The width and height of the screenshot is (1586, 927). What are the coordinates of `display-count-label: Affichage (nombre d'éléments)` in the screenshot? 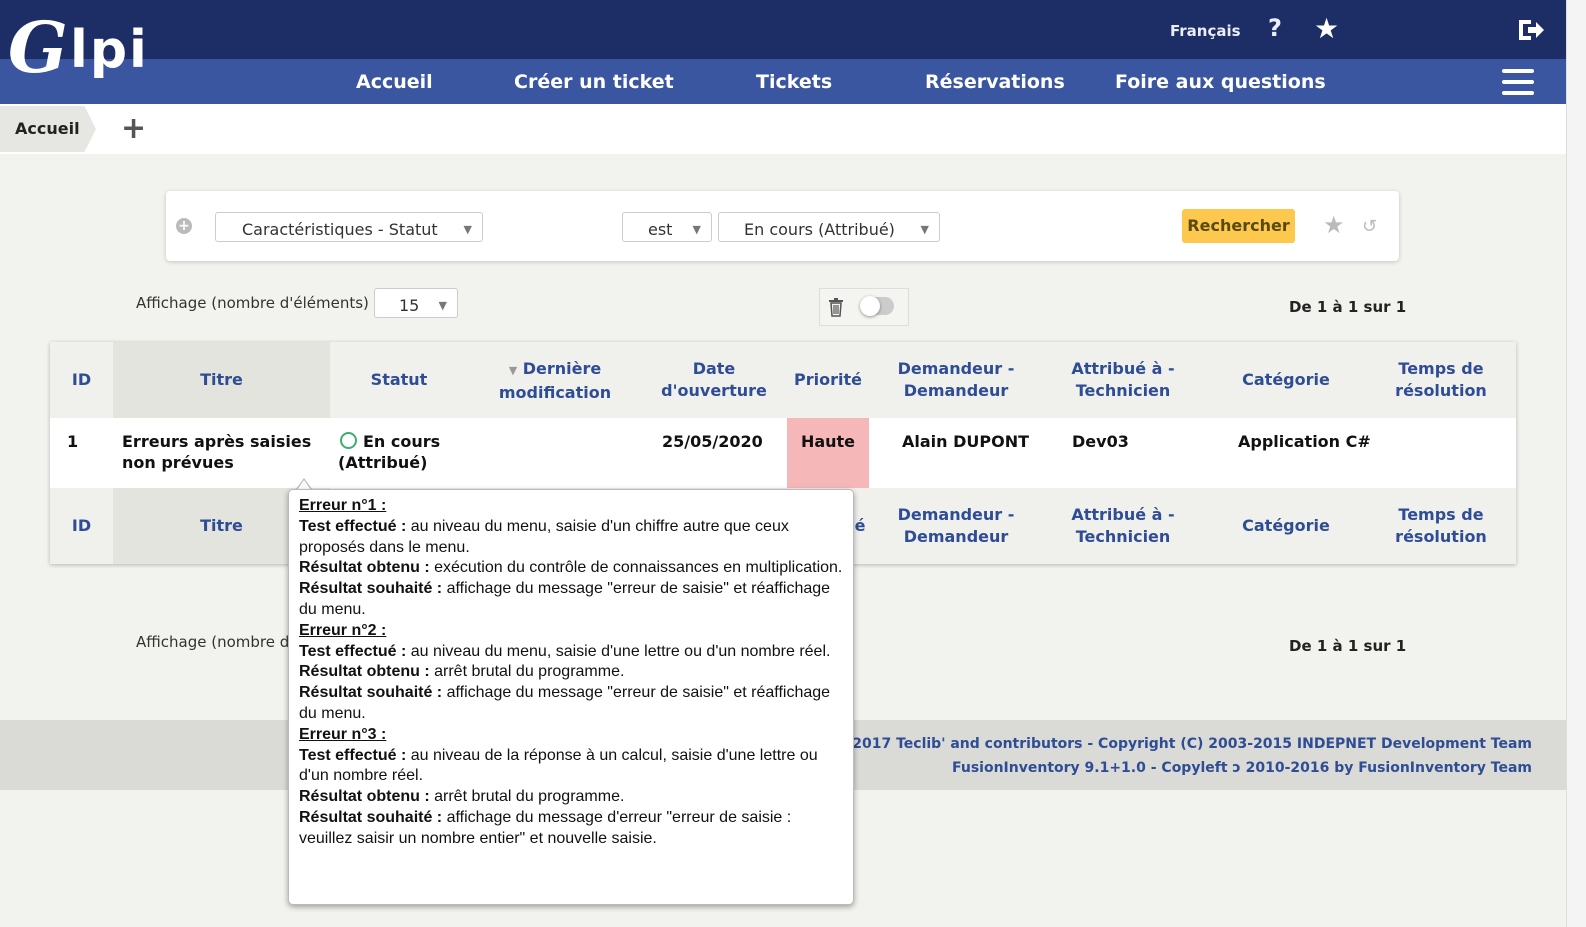 It's located at (252, 303).